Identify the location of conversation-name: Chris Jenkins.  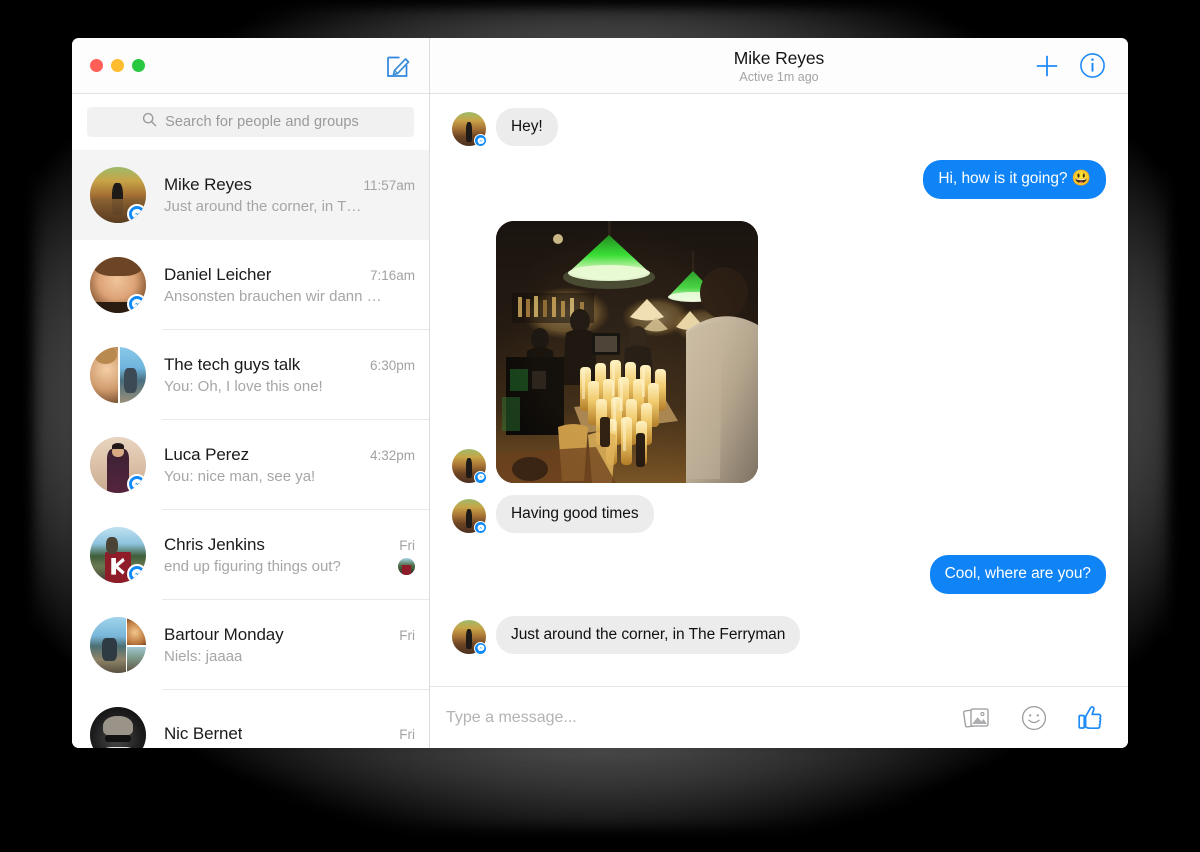
(214, 544).